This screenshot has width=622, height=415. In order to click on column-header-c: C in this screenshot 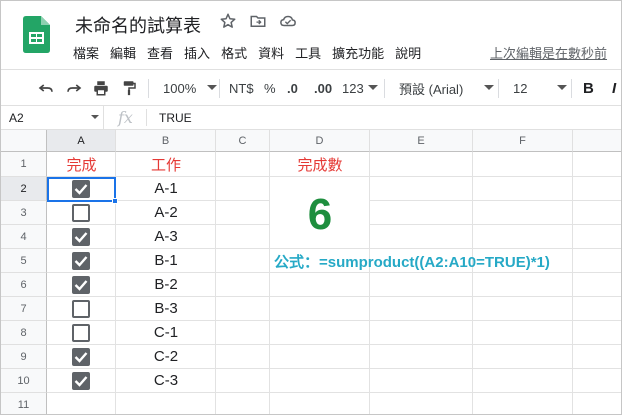, I will do `click(243, 141)`.